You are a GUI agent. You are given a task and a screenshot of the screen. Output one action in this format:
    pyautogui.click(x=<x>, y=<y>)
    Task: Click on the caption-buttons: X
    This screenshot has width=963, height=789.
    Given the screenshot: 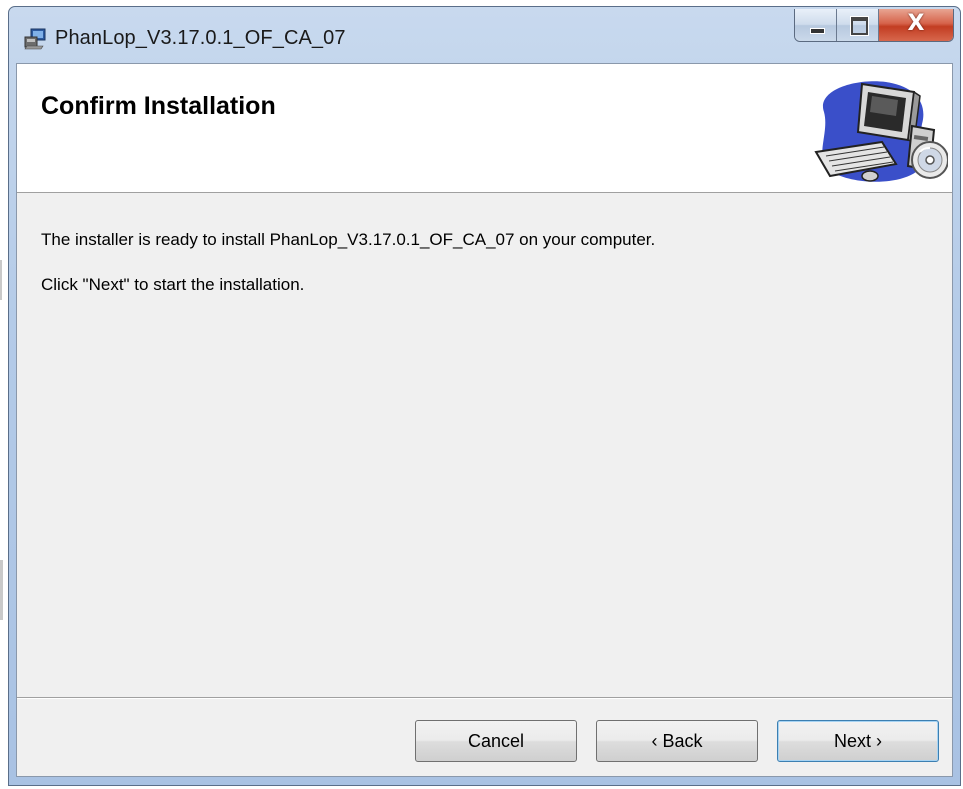 What is the action you would take?
    pyautogui.click(x=874, y=25)
    